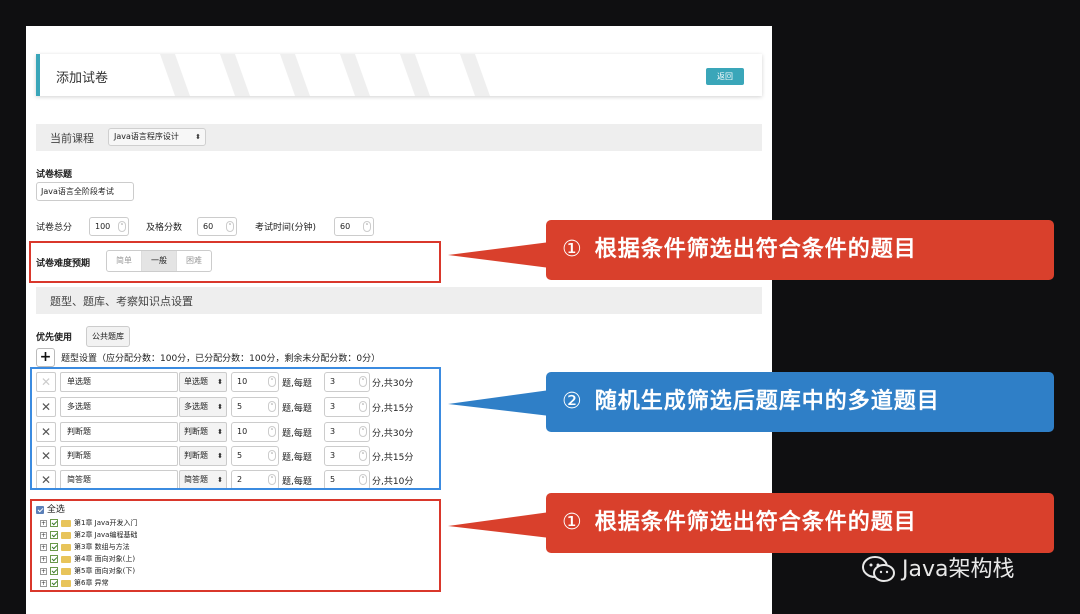  I want to click on highlight-question-settings, so click(235, 428).